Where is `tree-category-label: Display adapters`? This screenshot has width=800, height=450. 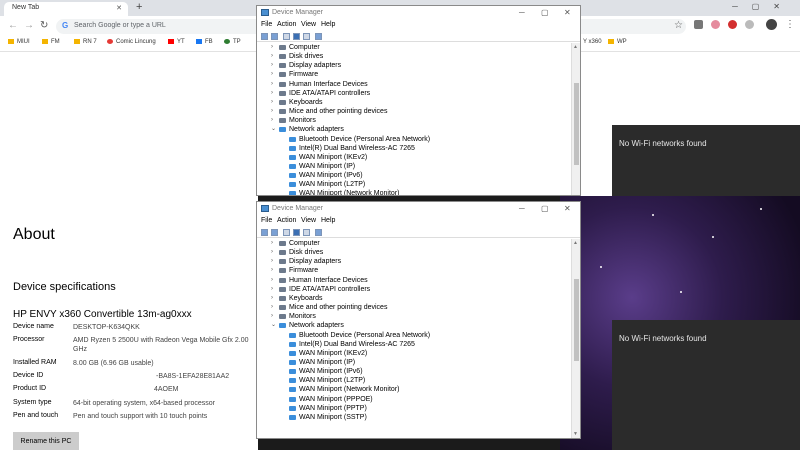 tree-category-label: Display adapters is located at coordinates (315, 262).